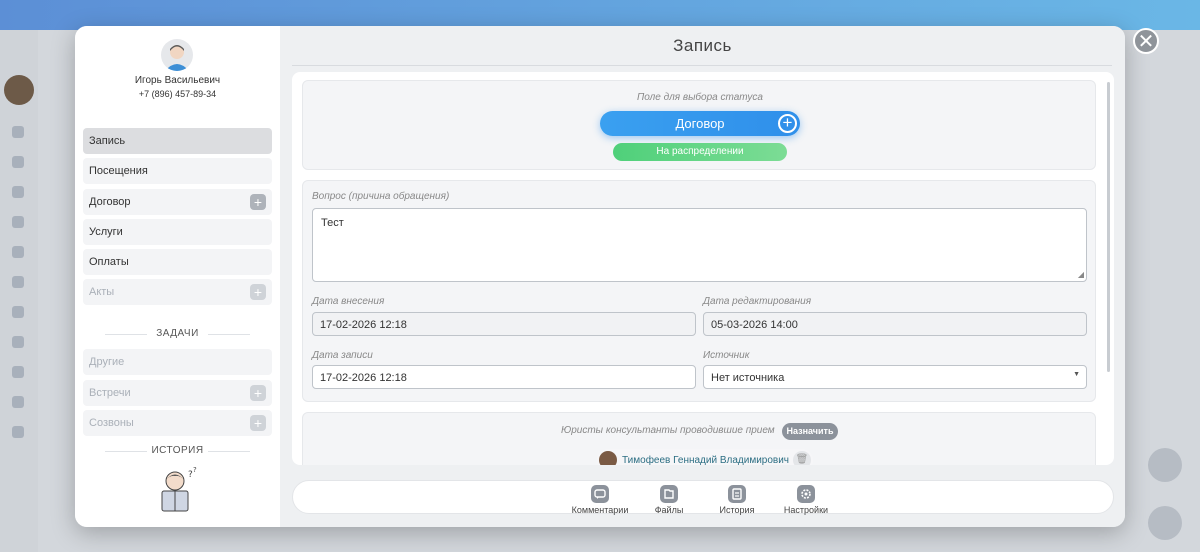 The width and height of the screenshot is (1200, 552). I want to click on menu-item-payments: Оплаты, so click(177, 262).